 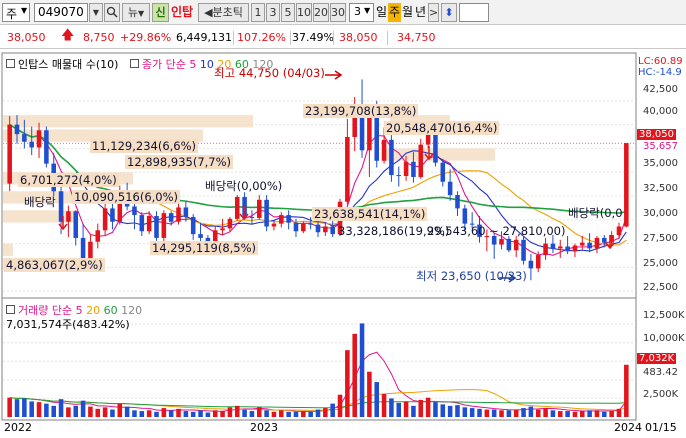 I want to click on search-button, so click(x=112, y=12).